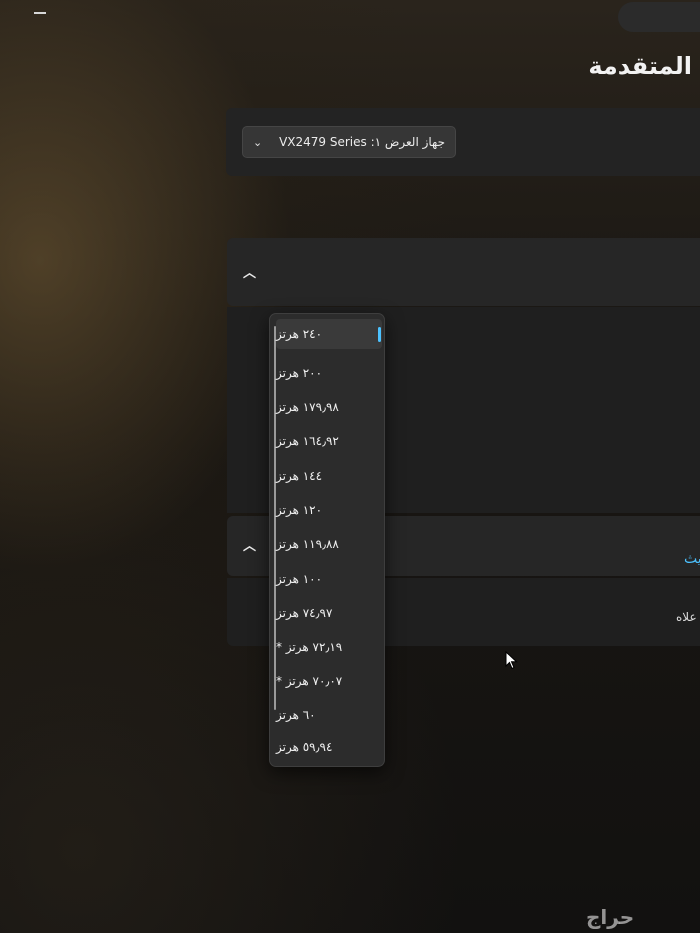  I want to click on refresh-rate-option: ٧٤٫٩٧ هرتز, so click(329, 613).